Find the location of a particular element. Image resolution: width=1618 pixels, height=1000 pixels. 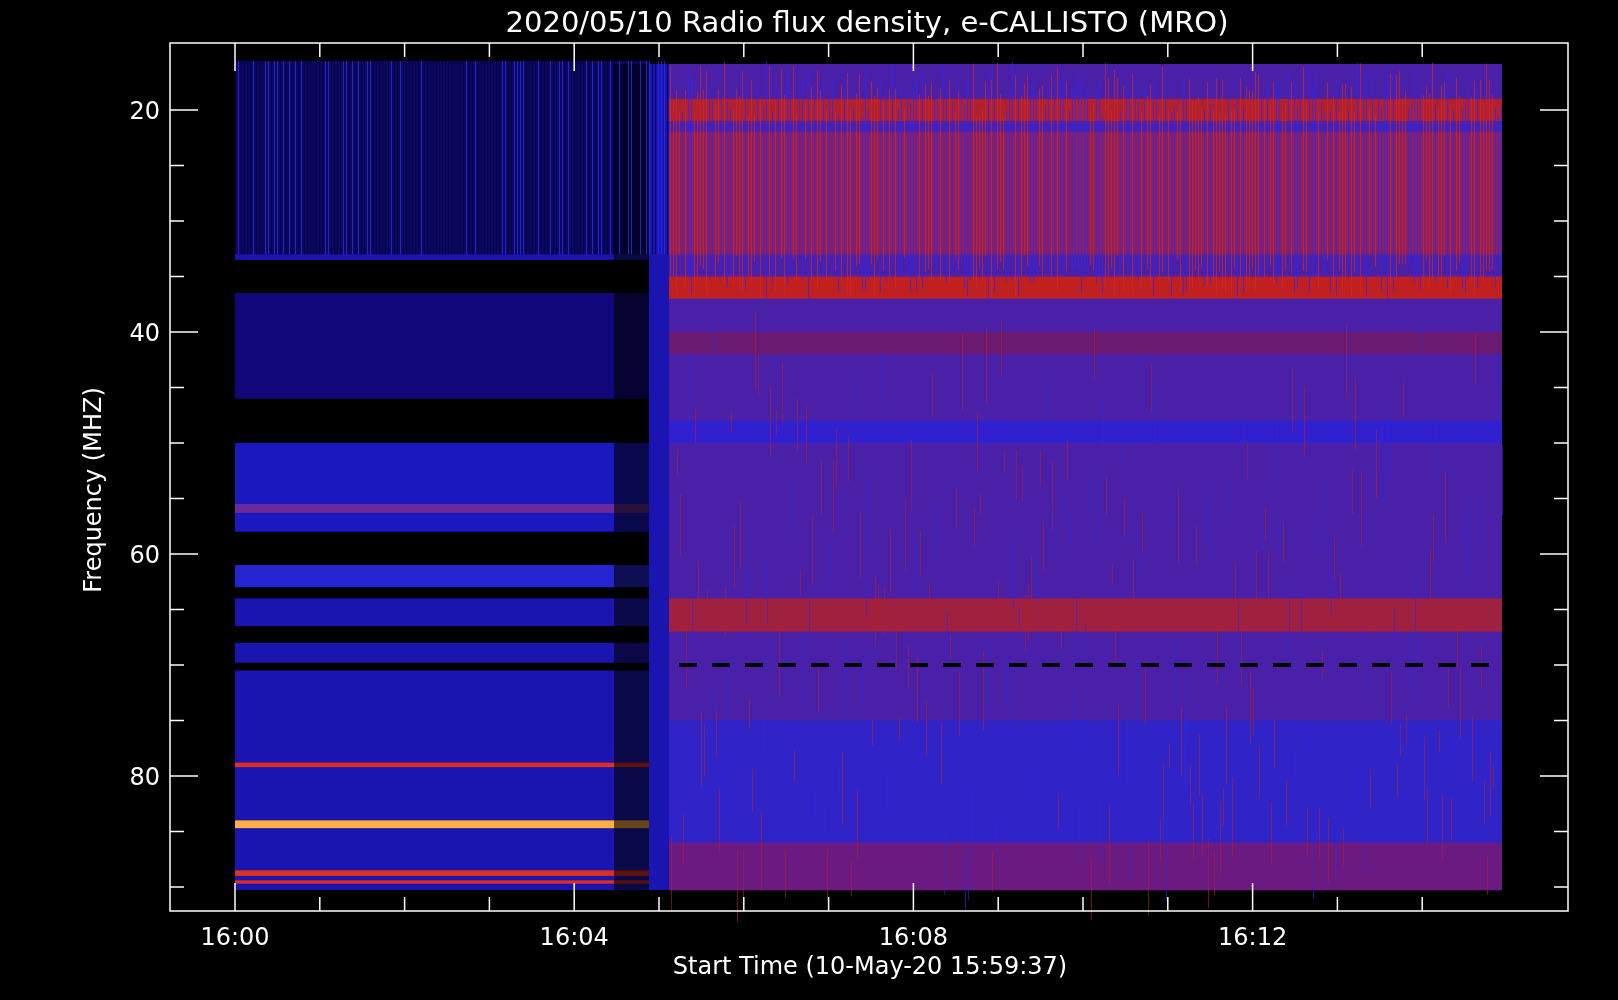

x-tick-label: 16:00 is located at coordinates (235, 937).